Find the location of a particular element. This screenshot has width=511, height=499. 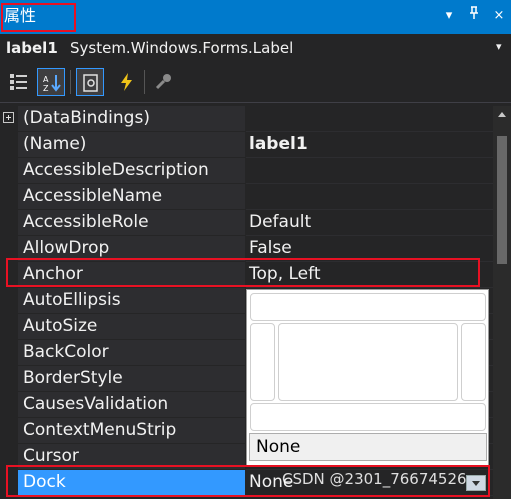

dock-dropdown-button is located at coordinates (476, 483).